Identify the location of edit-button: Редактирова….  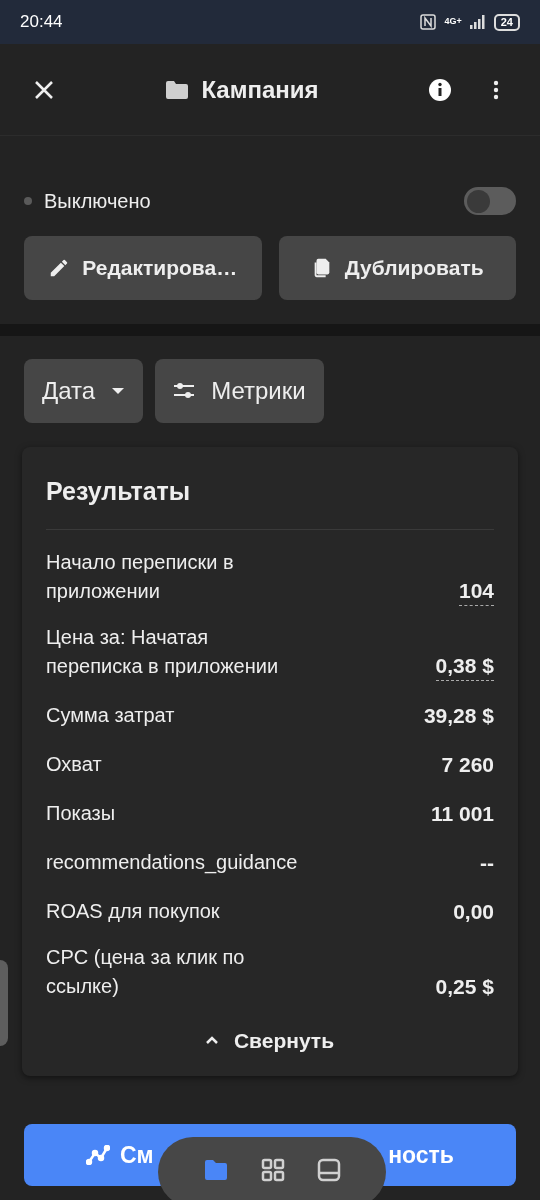
(143, 268).